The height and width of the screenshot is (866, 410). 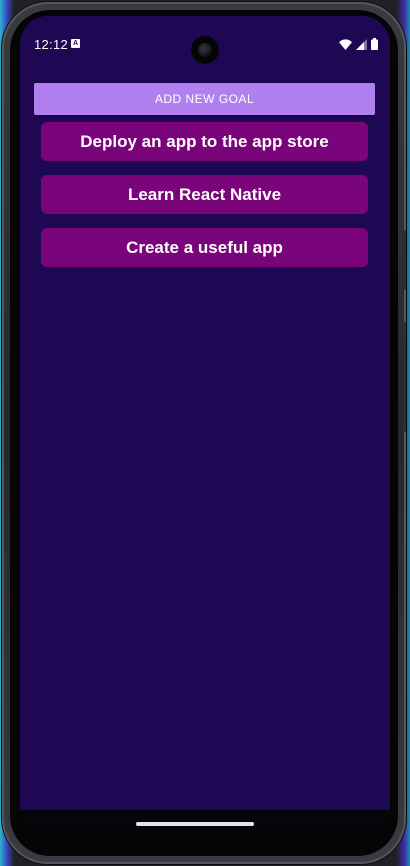 What do you see at coordinates (204, 247) in the screenshot?
I see `goal-item: Create a useful app` at bounding box center [204, 247].